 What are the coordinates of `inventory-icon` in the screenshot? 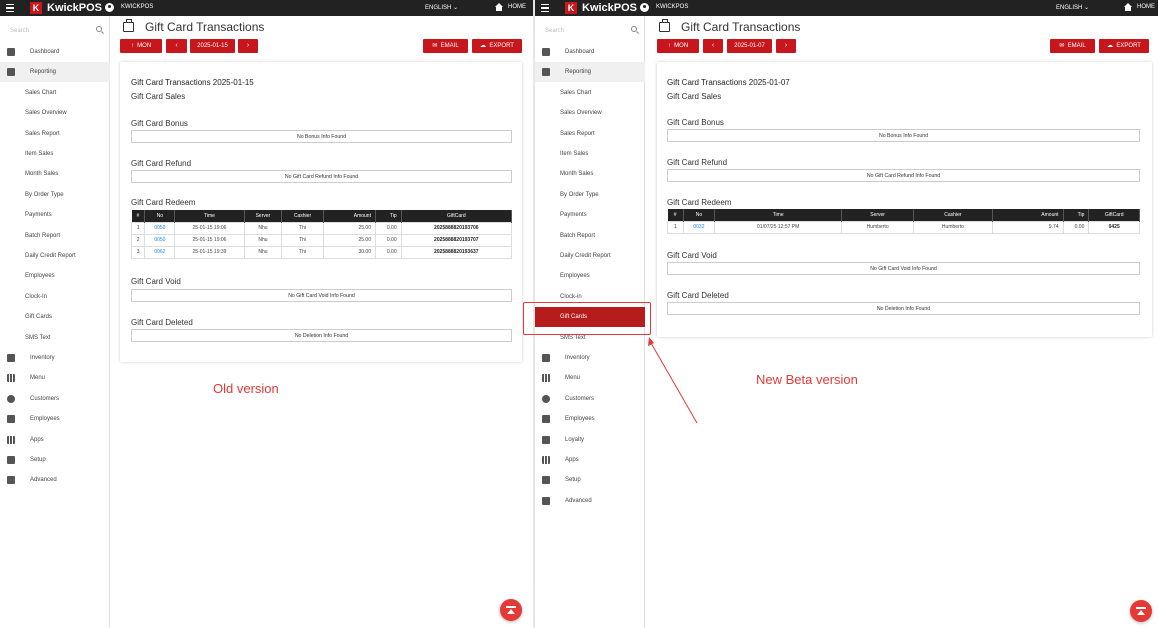 It's located at (546, 358).